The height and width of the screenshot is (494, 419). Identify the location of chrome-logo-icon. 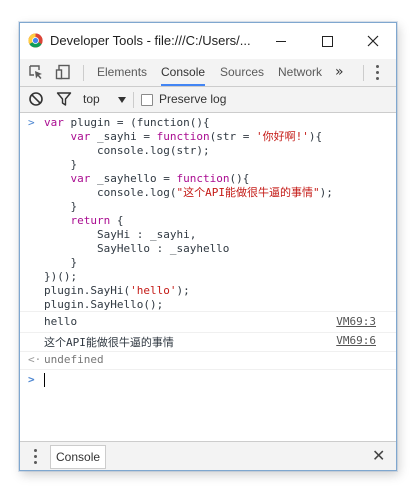
(35, 40).